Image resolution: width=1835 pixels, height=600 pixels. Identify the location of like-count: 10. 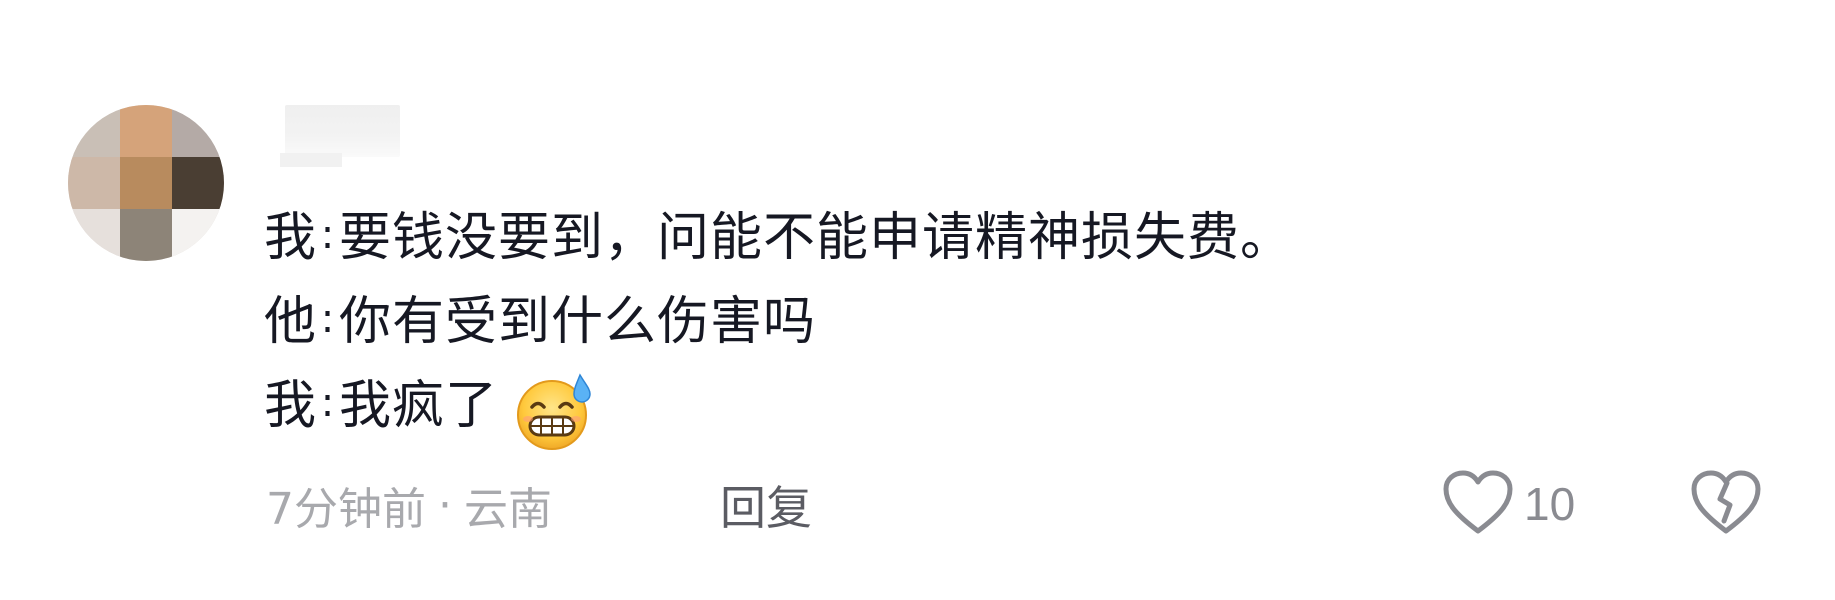
(1550, 504).